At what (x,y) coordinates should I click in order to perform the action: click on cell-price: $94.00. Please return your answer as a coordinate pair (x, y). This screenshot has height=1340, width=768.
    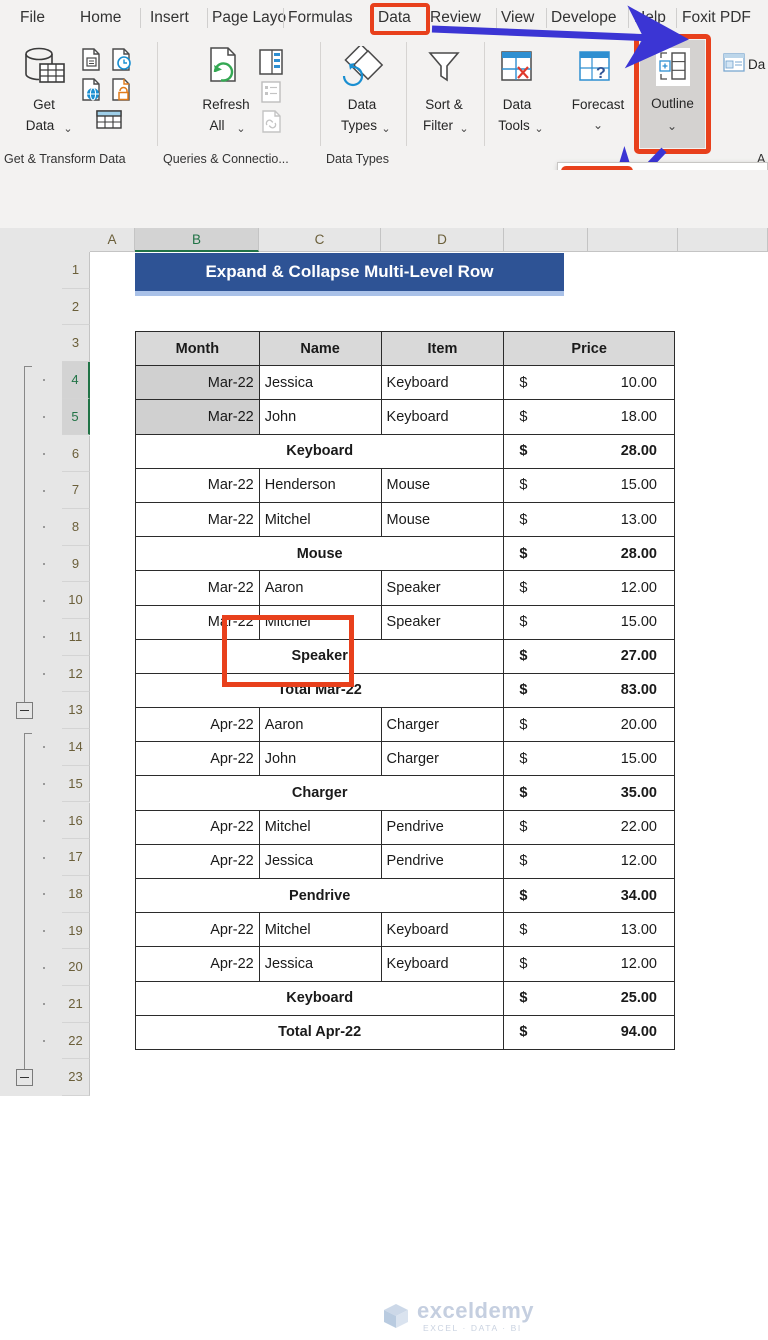
    Looking at the image, I should click on (589, 1032).